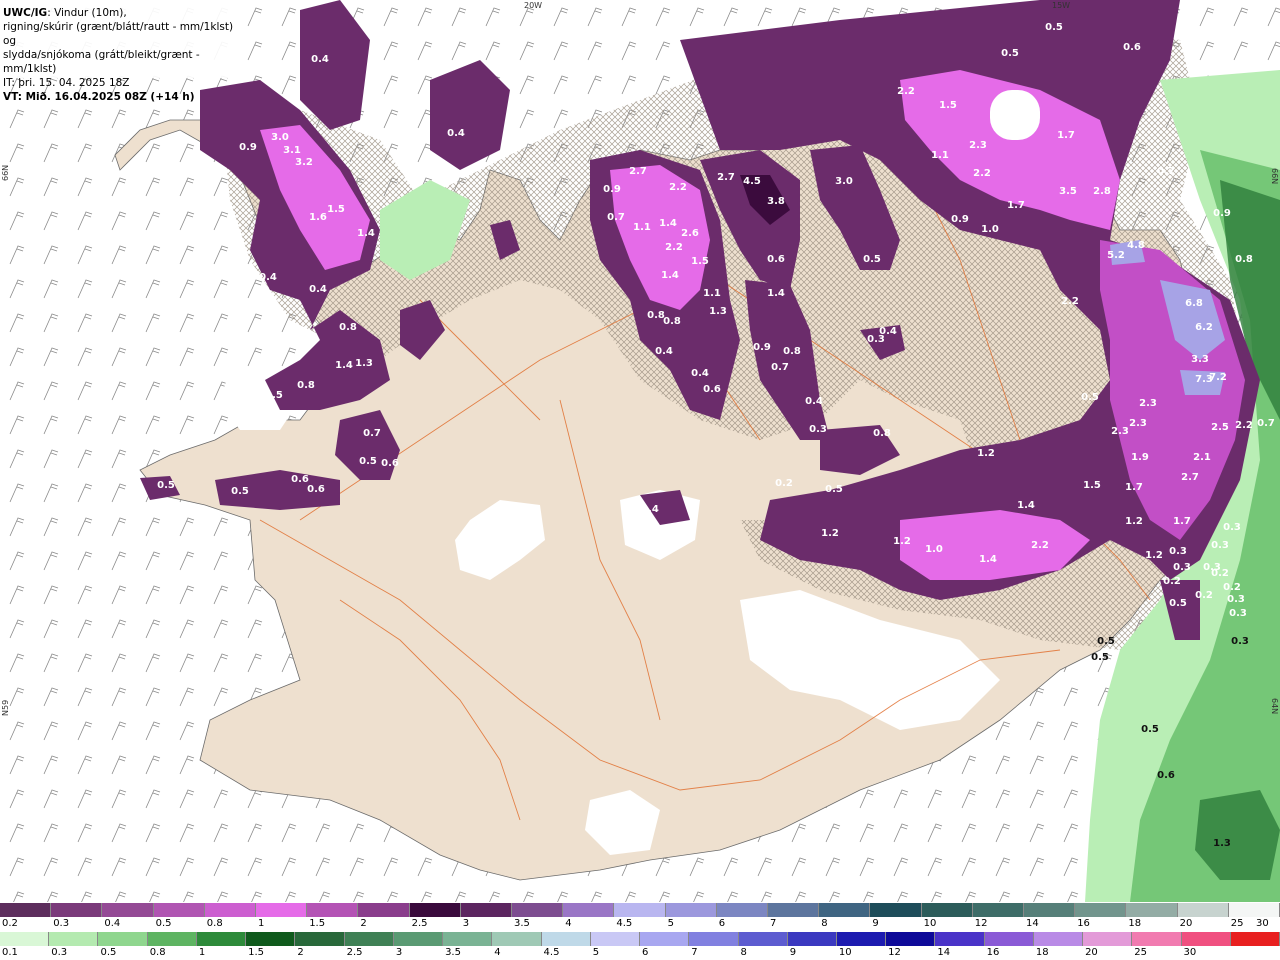 The height and width of the screenshot is (960, 1280). What do you see at coordinates (1204, 595) in the screenshot?
I see `precip-value-label: 0.2` at bounding box center [1204, 595].